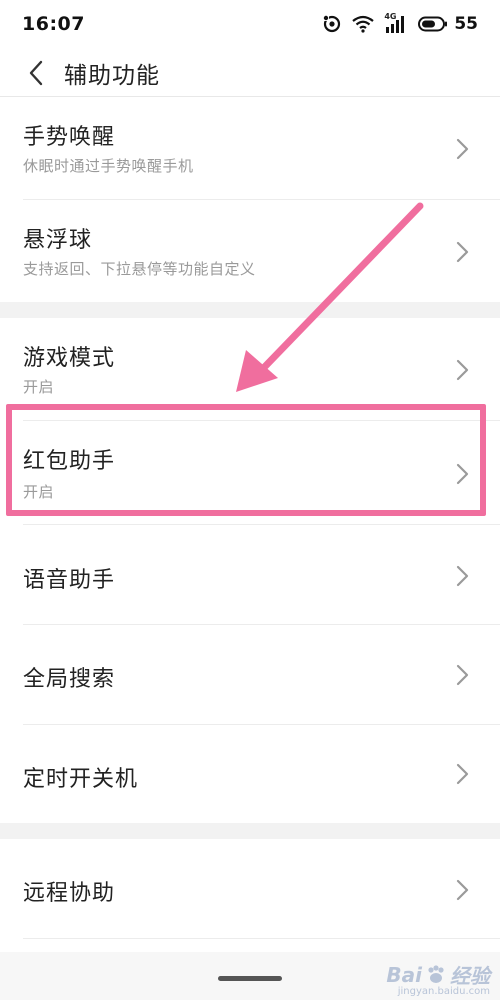  Describe the element at coordinates (69, 461) in the screenshot. I see `row-title: 红包助手` at that location.